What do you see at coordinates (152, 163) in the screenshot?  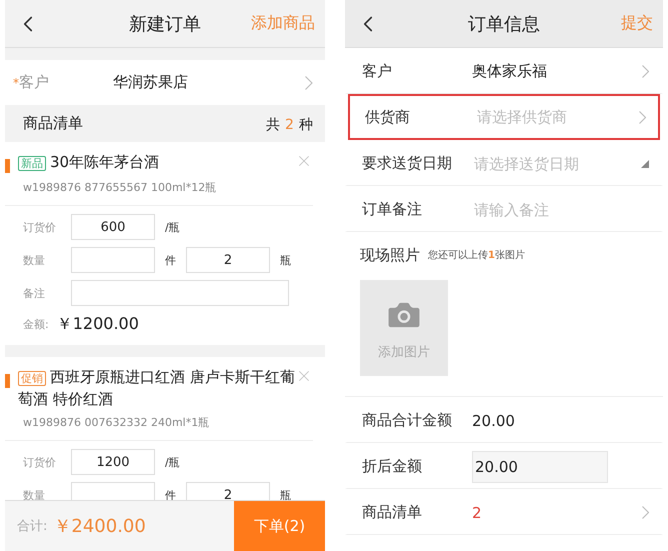 I see `product-title: 新品 30年陈年茅台酒` at bounding box center [152, 163].